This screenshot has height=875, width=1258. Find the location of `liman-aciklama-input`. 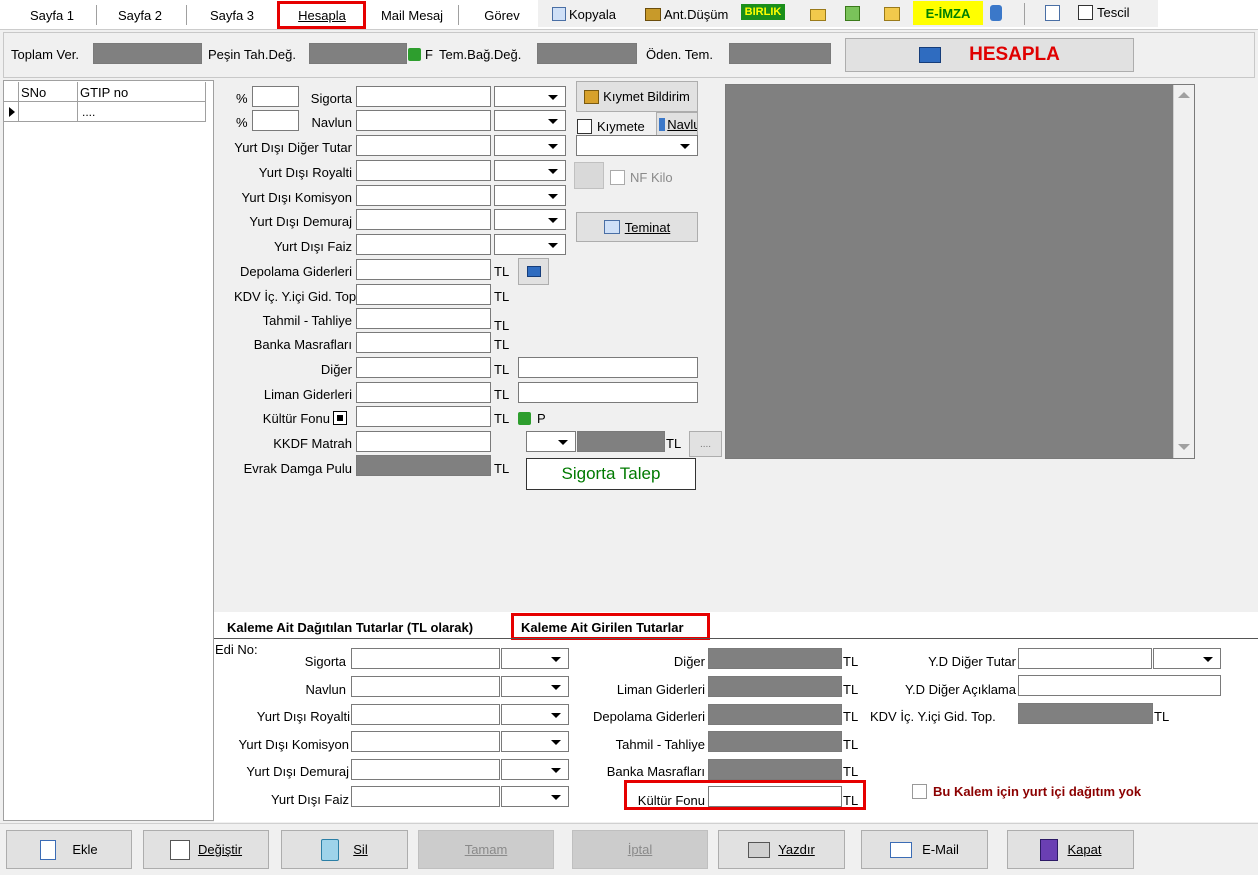

liman-aciklama-input is located at coordinates (608, 392).